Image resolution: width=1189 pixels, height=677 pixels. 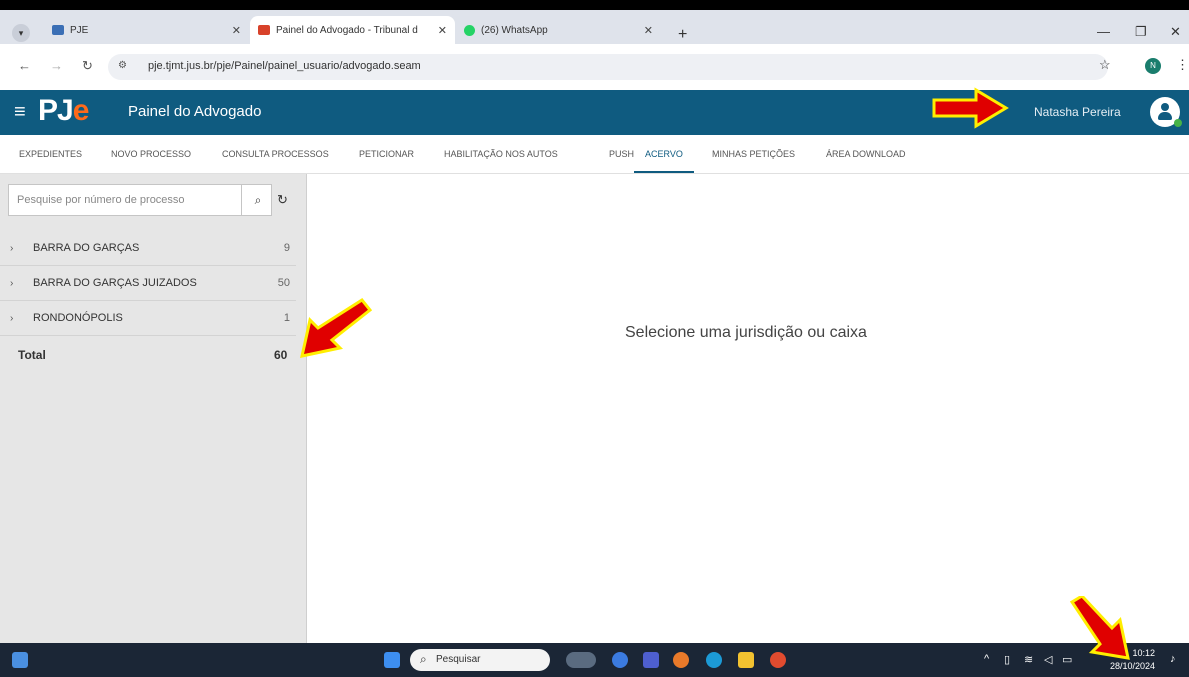 I want to click on forward-button: →, so click(x=56, y=65).